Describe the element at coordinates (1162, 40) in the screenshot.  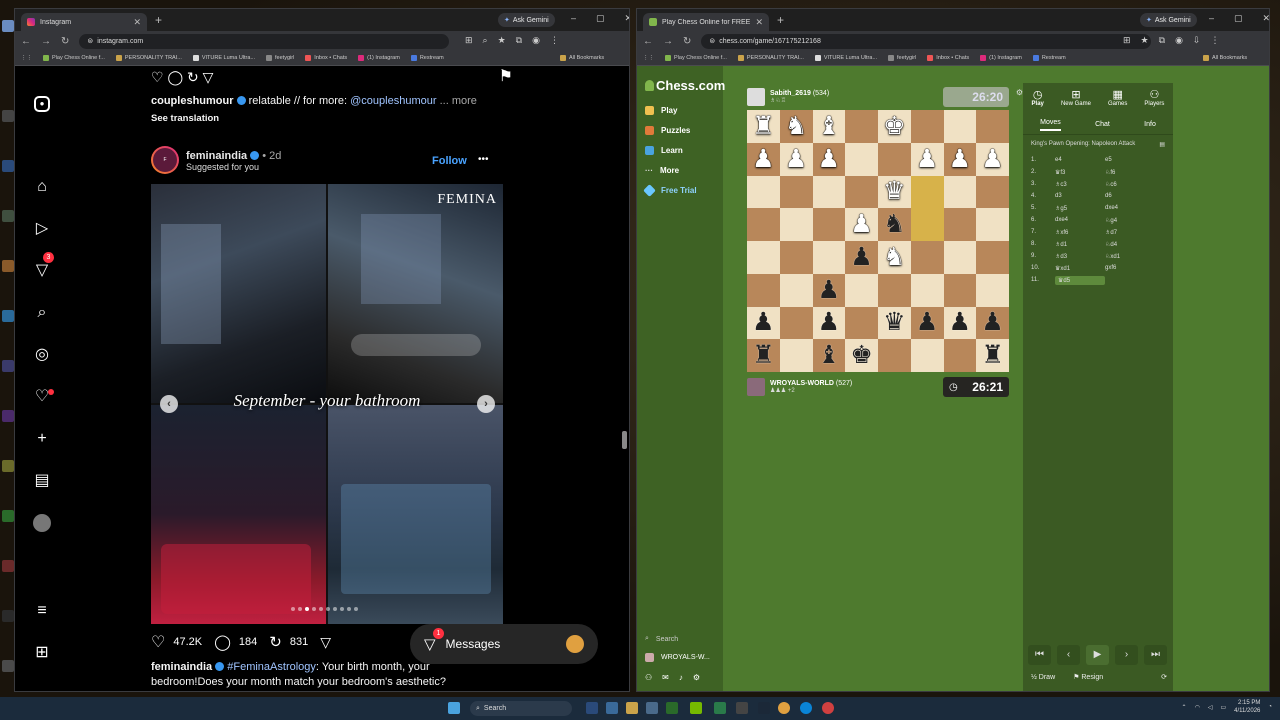
I see `extensions-icon: ⧉` at that location.